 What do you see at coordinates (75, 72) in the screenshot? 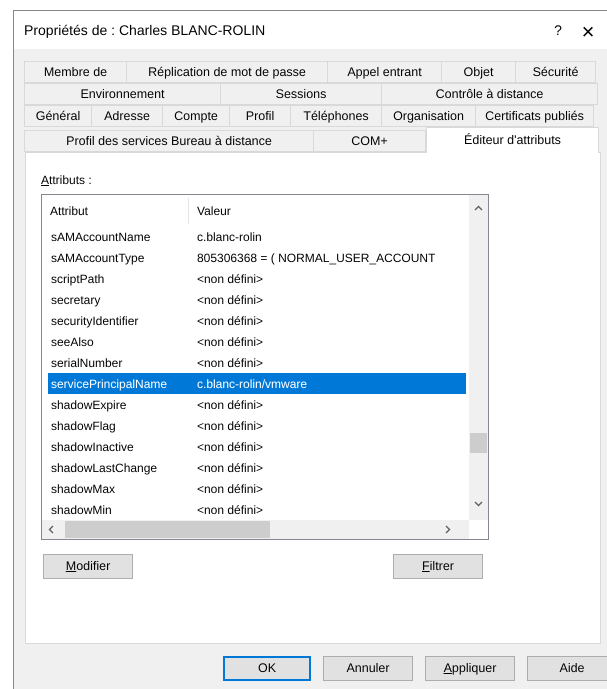
I see `tab: Membre de` at bounding box center [75, 72].